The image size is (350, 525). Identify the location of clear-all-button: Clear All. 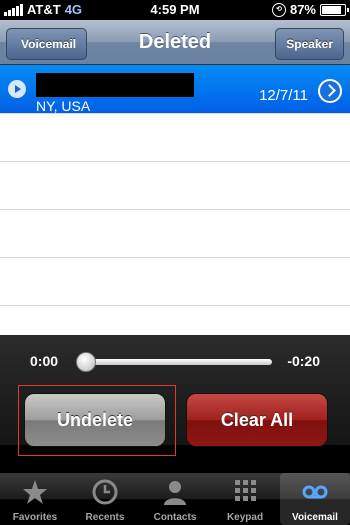
(257, 420).